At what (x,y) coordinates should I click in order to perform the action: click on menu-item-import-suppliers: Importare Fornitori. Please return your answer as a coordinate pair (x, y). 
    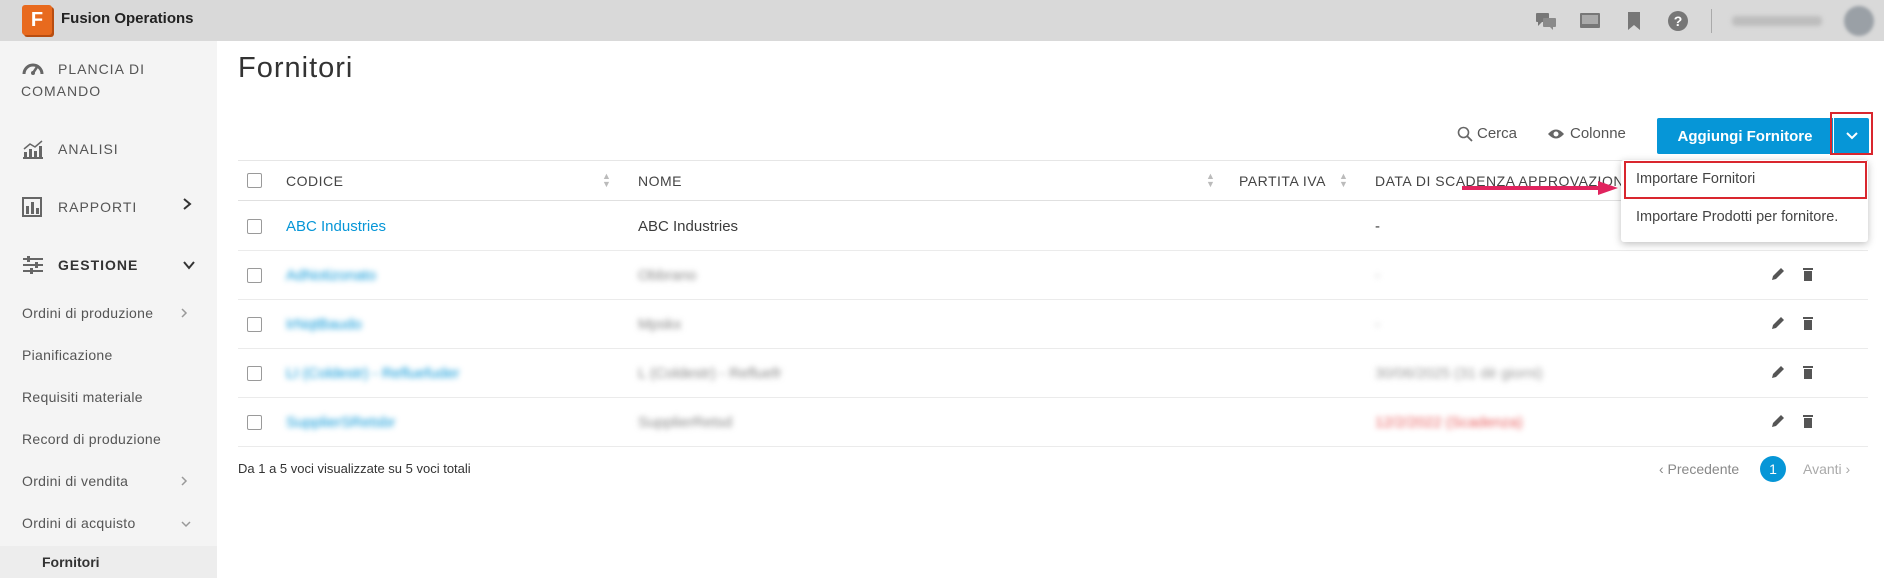
    Looking at the image, I should click on (1695, 179).